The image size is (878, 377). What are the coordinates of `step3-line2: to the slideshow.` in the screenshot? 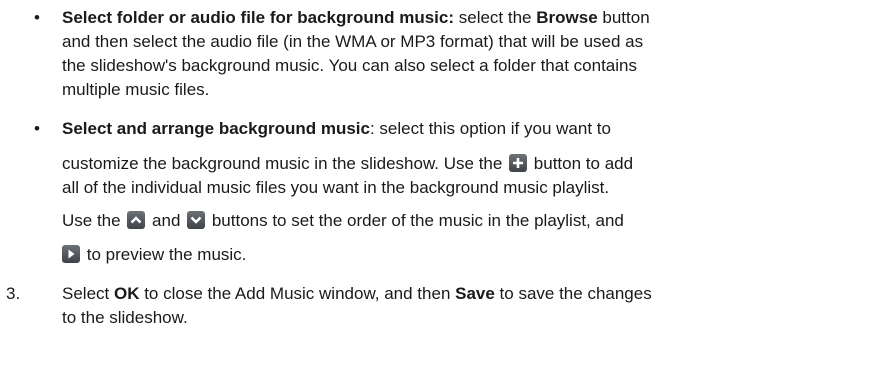 It's located at (125, 317).